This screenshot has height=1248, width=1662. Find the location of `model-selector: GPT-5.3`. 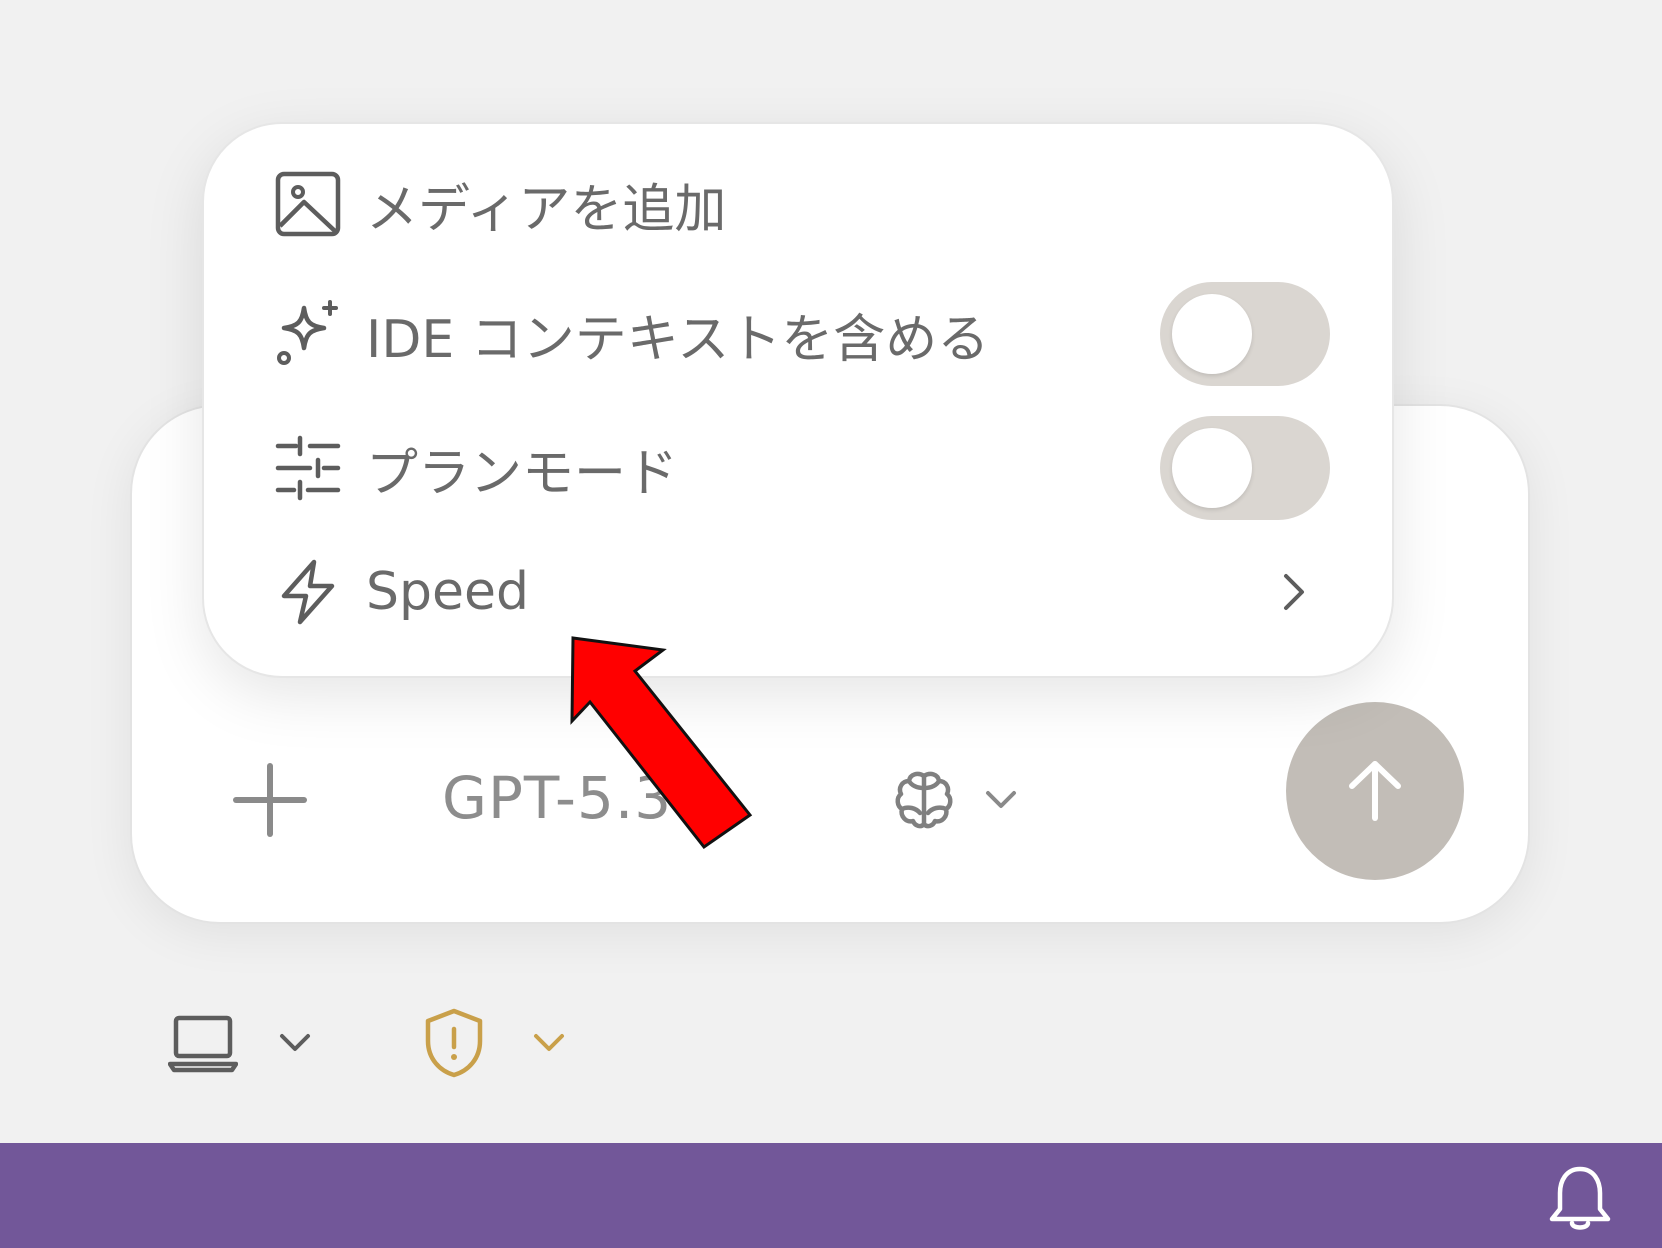

model-selector: GPT-5.3 is located at coordinates (581, 798).